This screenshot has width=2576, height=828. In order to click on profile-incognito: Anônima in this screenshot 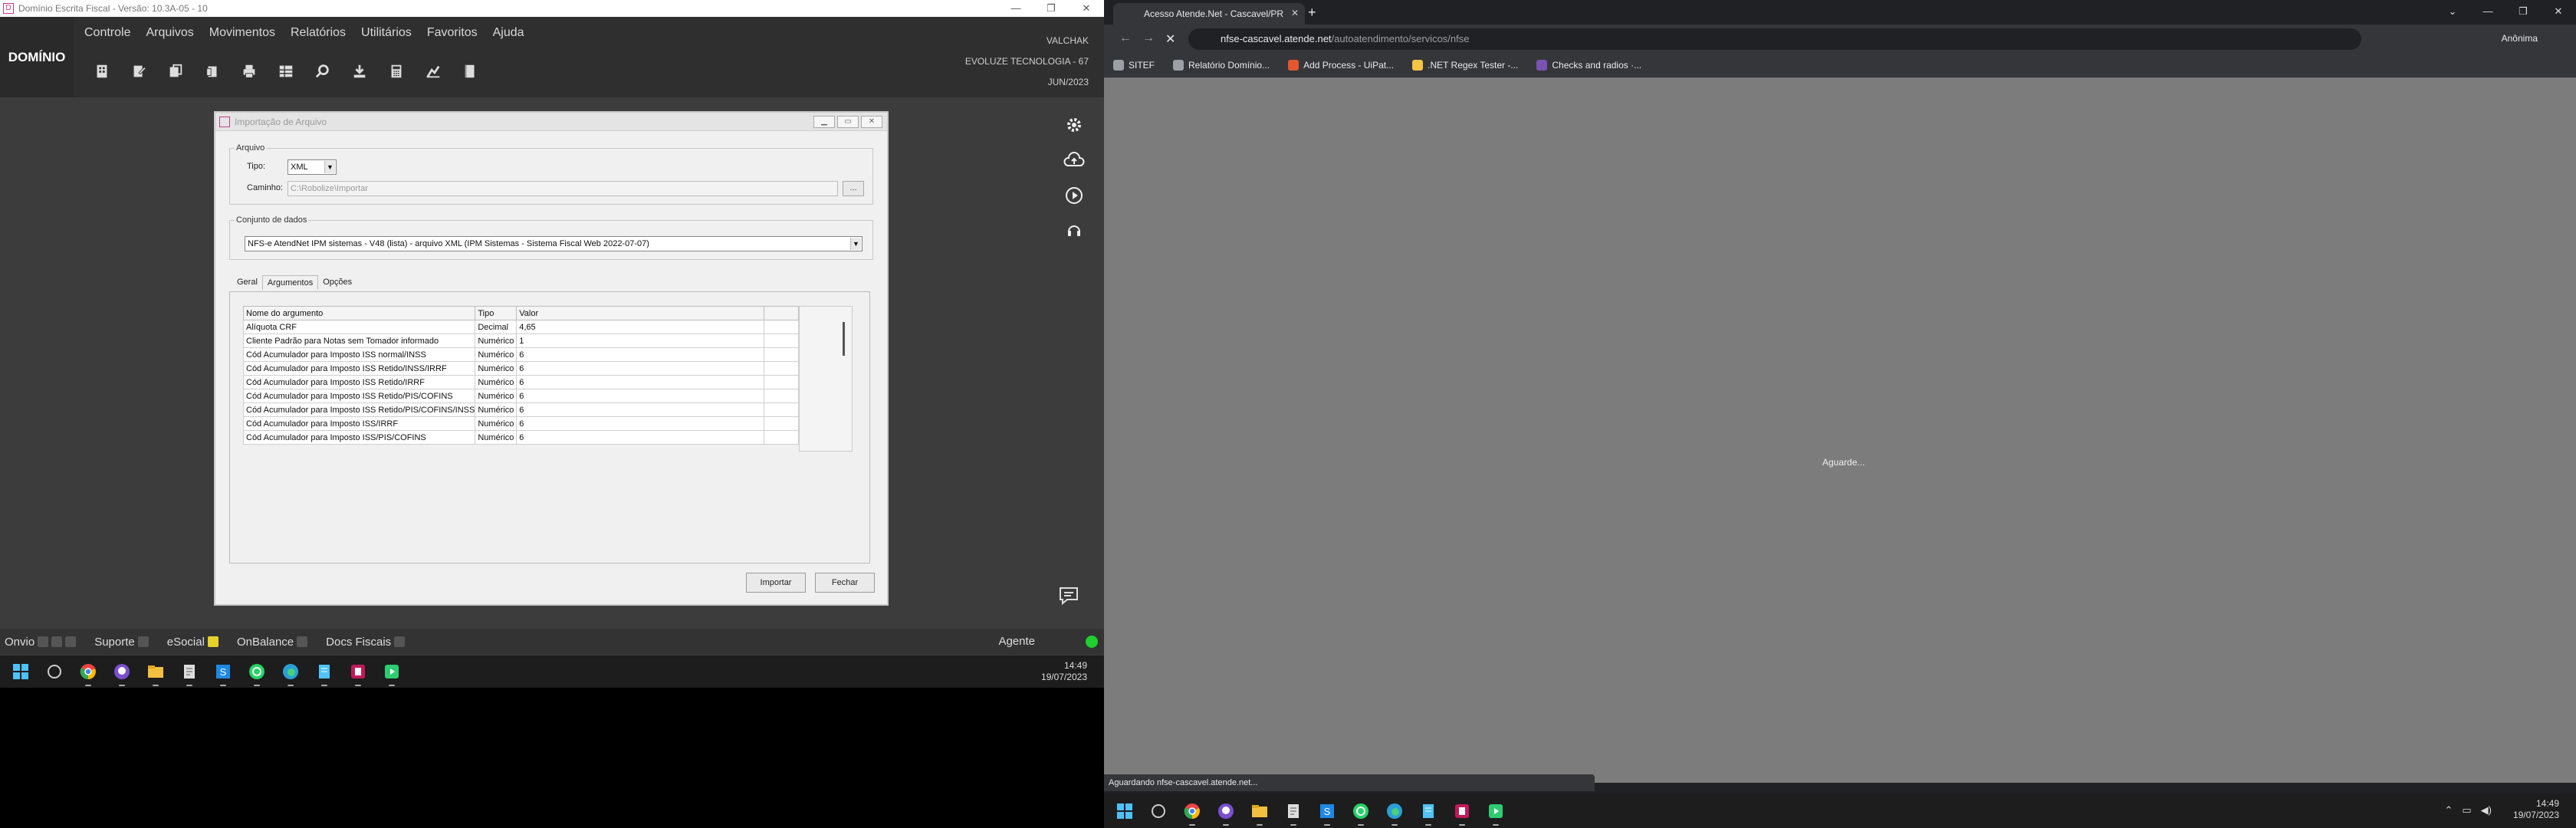, I will do `click(2520, 39)`.